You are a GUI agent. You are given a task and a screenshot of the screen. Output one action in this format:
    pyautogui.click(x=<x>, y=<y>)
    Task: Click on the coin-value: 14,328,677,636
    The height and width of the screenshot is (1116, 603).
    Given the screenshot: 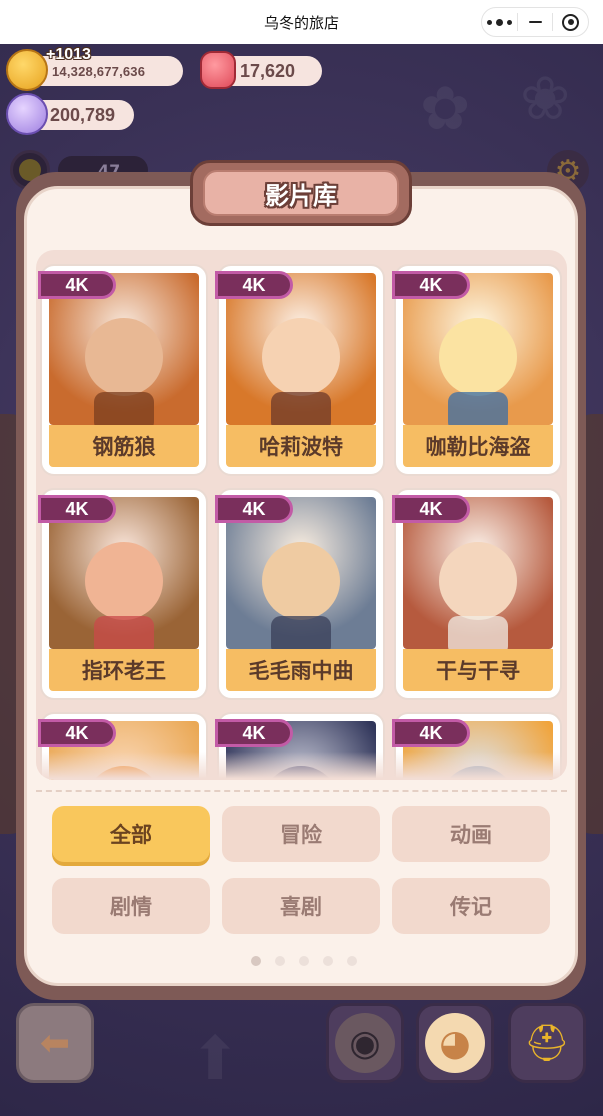 What is the action you would take?
    pyautogui.click(x=99, y=71)
    